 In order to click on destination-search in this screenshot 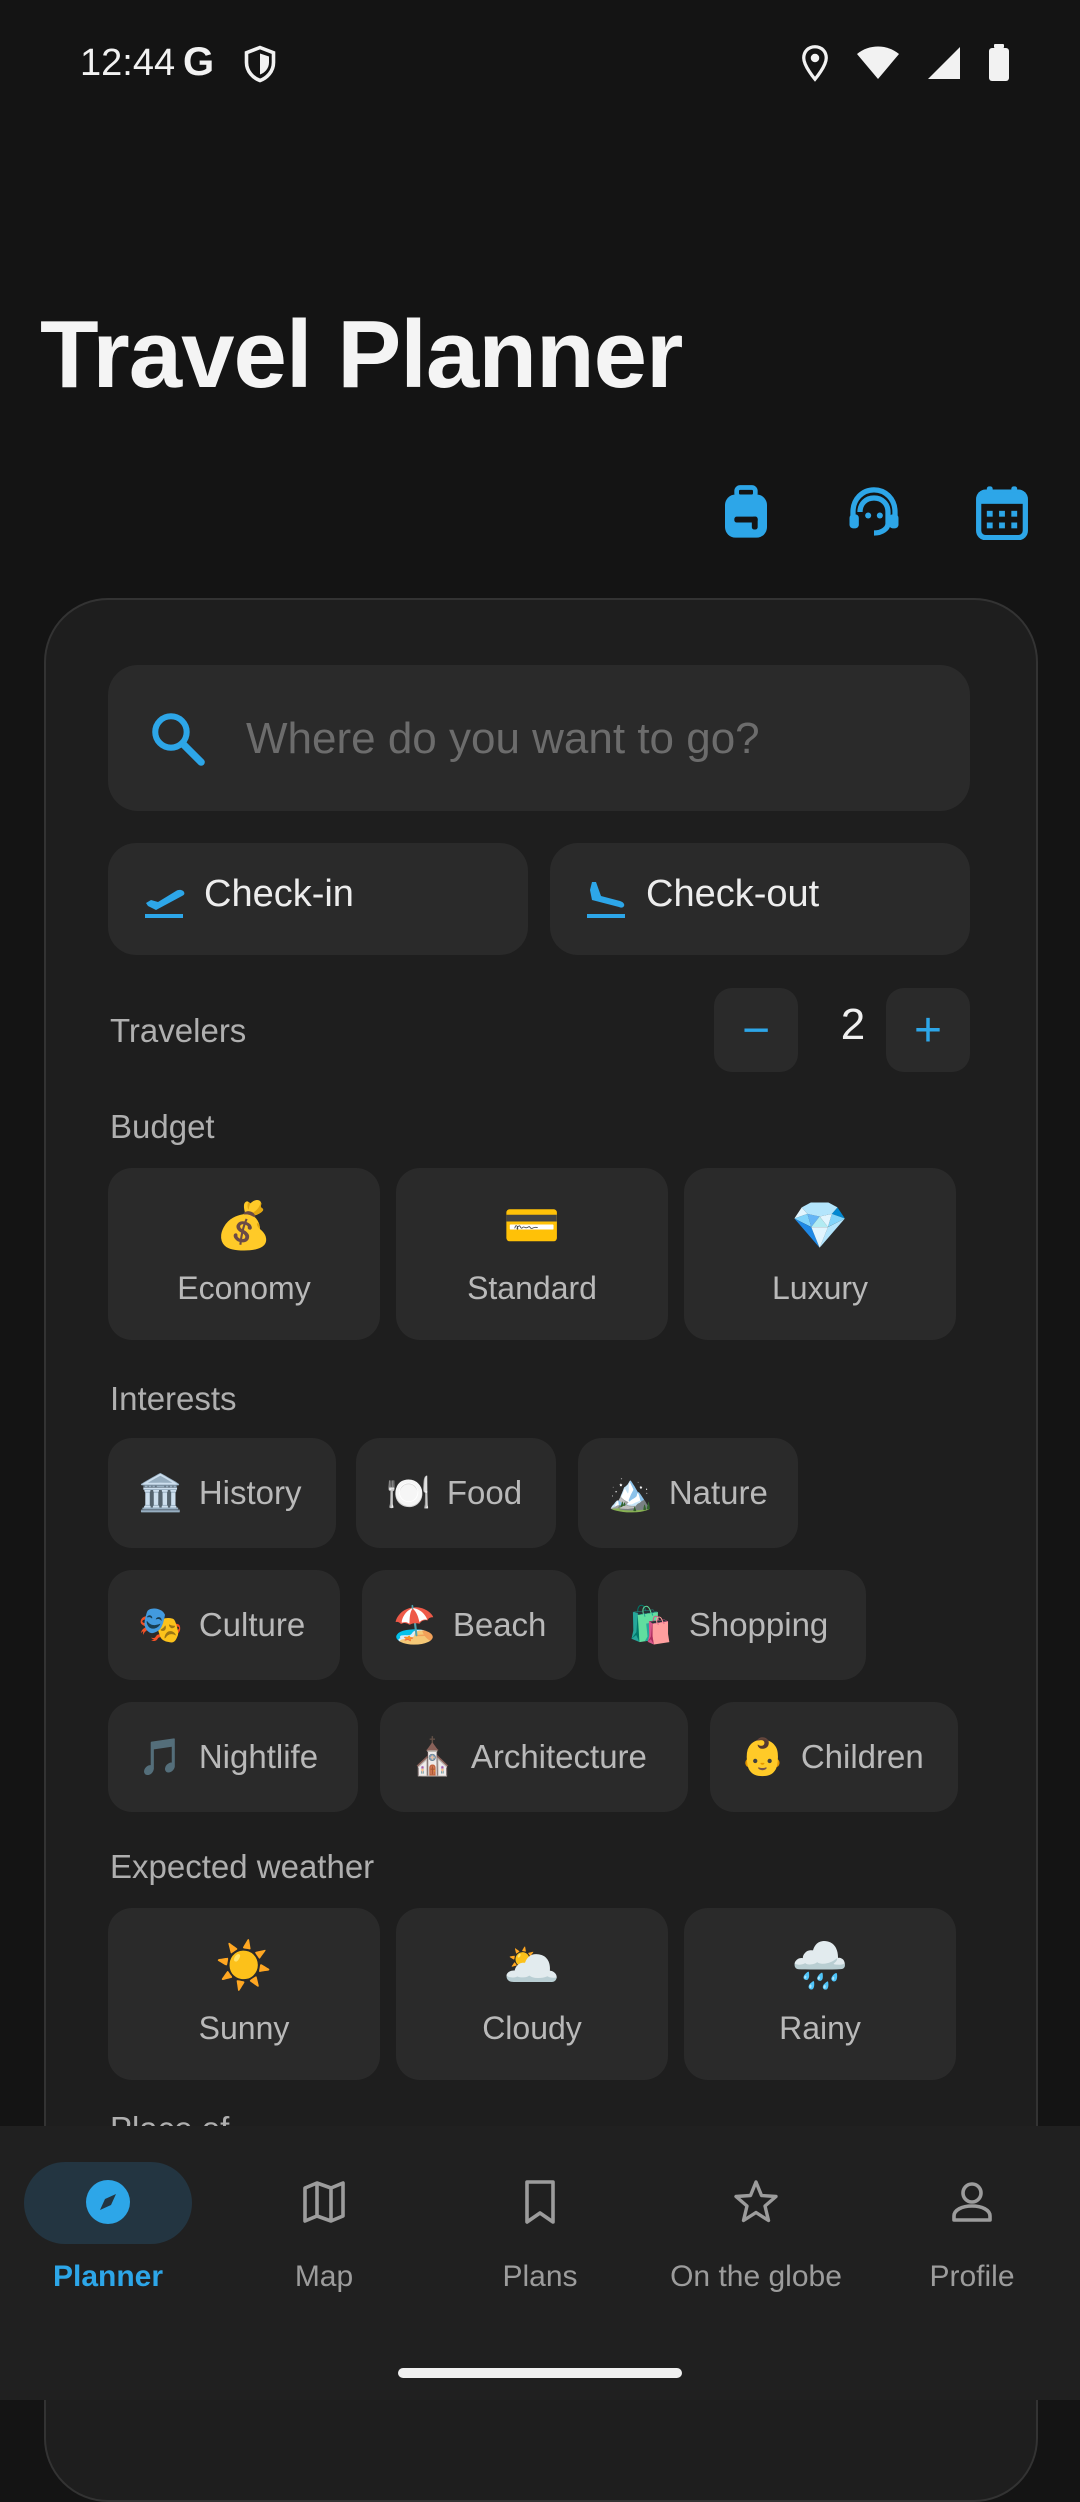, I will do `click(539, 738)`.